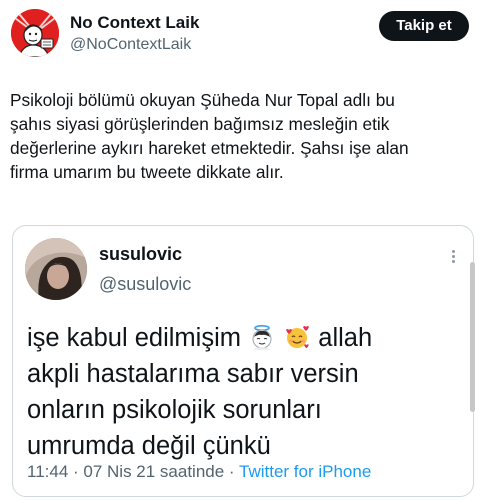 The height and width of the screenshot is (500, 487). Describe the element at coordinates (134, 23) in the screenshot. I see `author-display-name: No Context Laik` at that location.